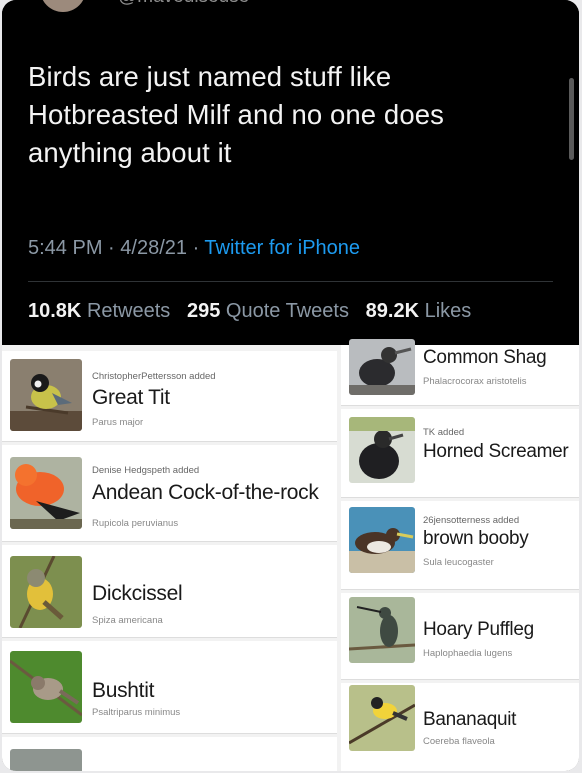  Describe the element at coordinates (136, 712) in the screenshot. I see `scientific-name: Psaltriparus minimus` at that location.